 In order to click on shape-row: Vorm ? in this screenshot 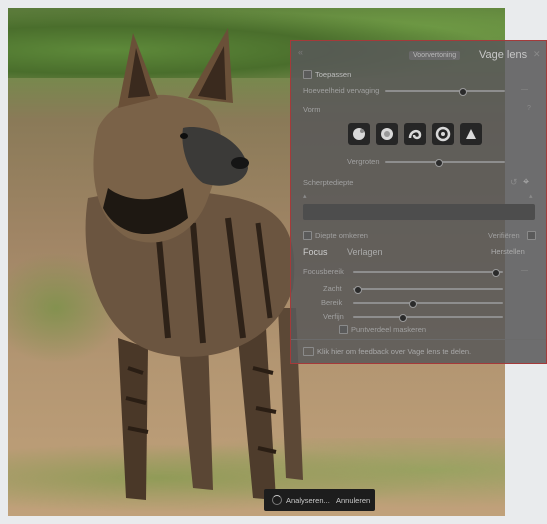, I will do `click(419, 111)`.